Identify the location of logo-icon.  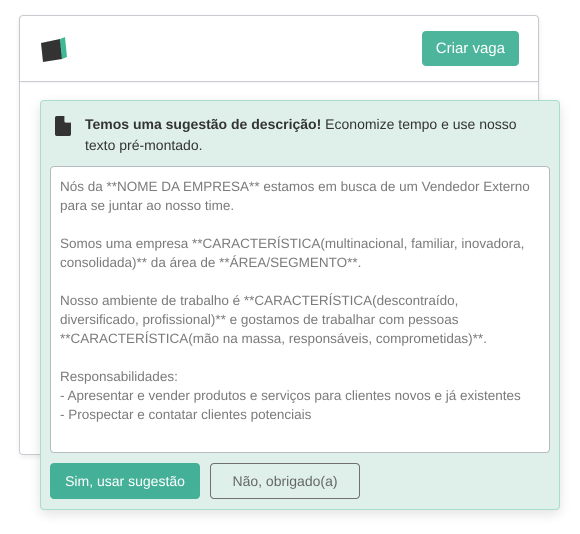
(54, 48).